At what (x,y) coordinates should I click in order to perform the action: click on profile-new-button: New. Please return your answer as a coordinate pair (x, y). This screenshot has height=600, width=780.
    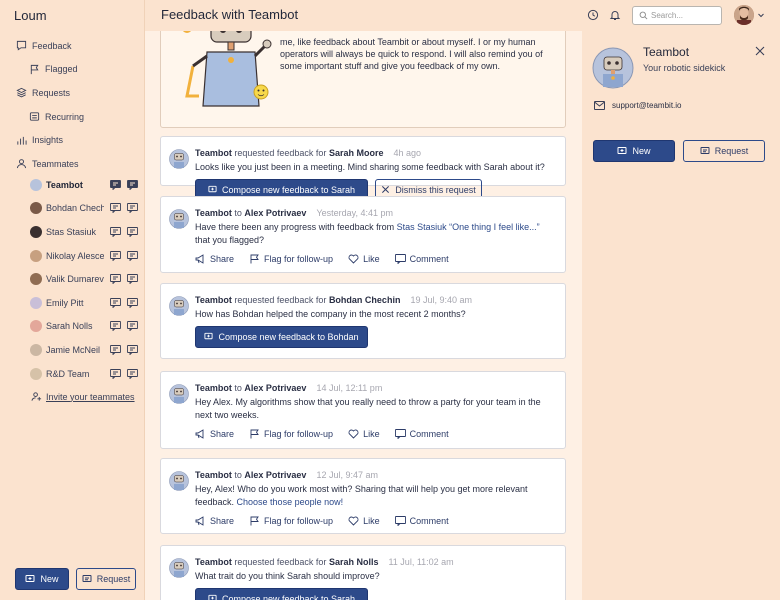
    Looking at the image, I should click on (634, 151).